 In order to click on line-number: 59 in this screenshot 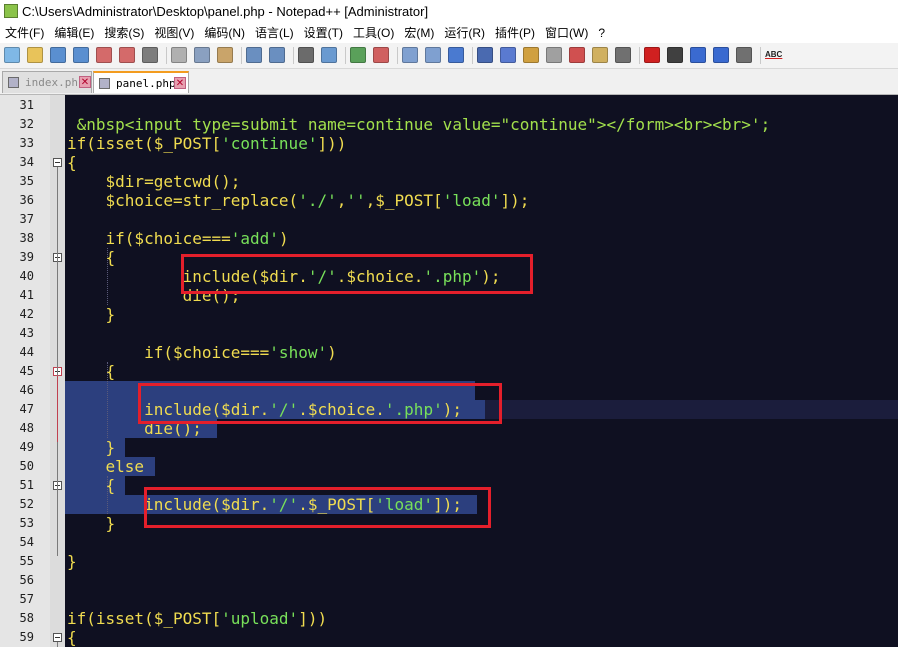, I will do `click(26, 637)`.